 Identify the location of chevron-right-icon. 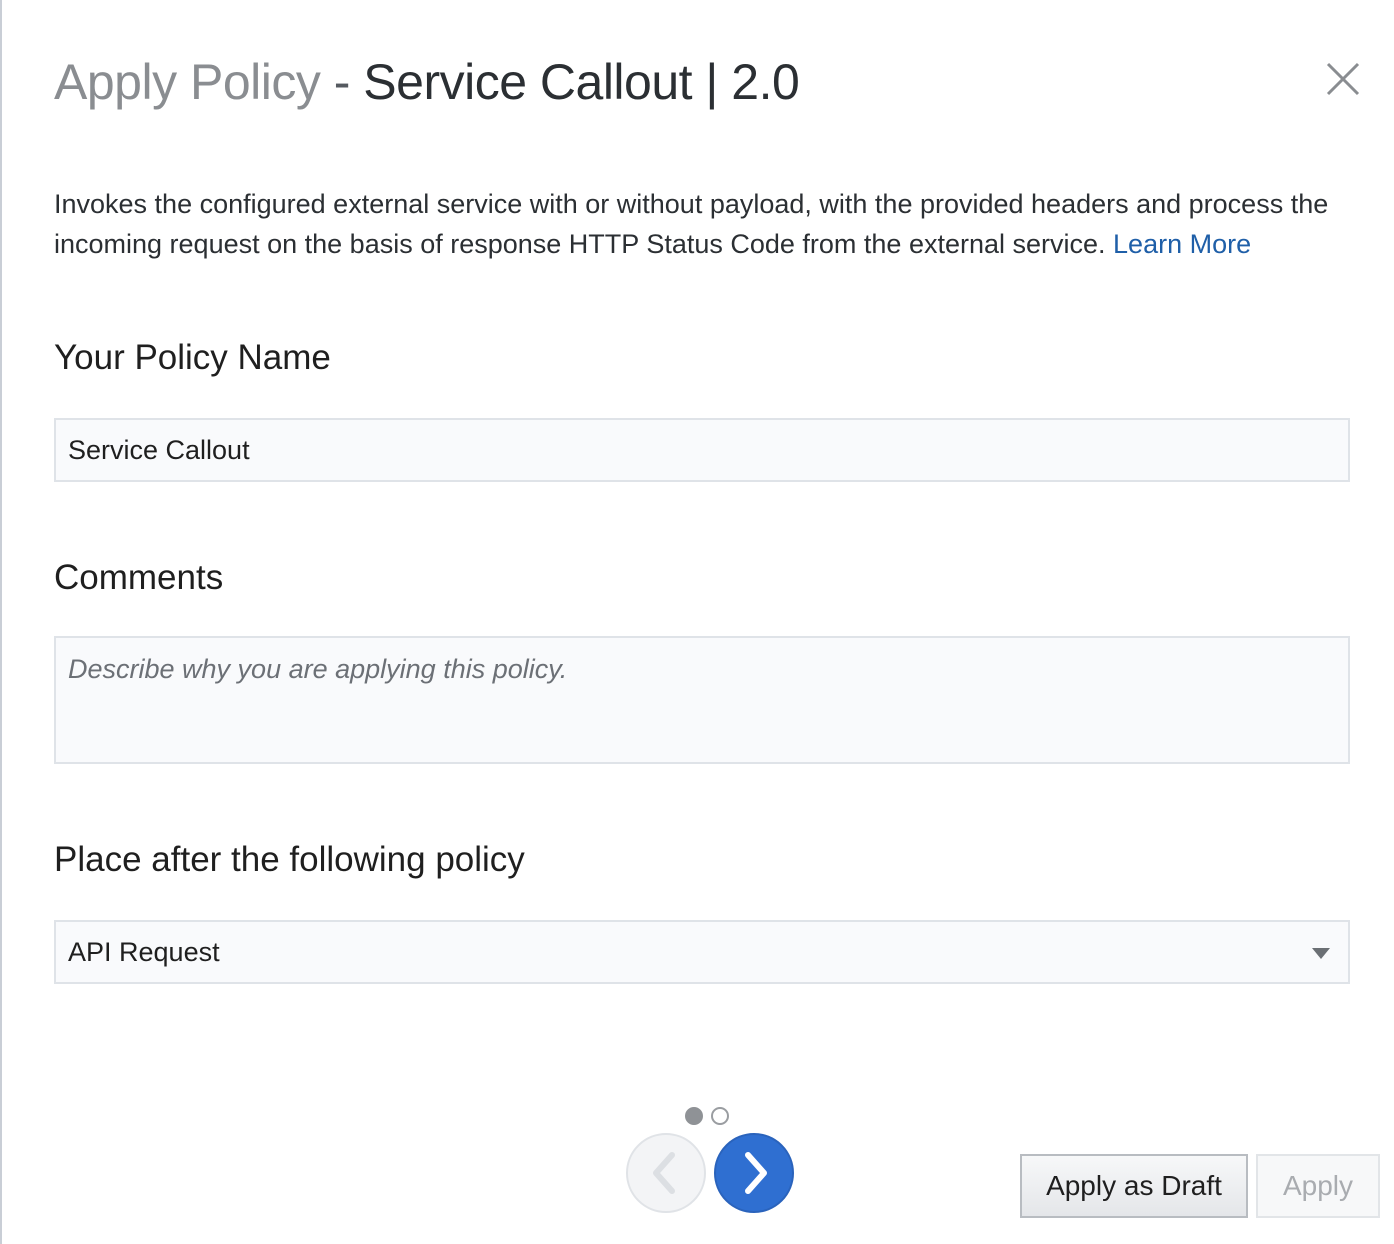
(756, 1173).